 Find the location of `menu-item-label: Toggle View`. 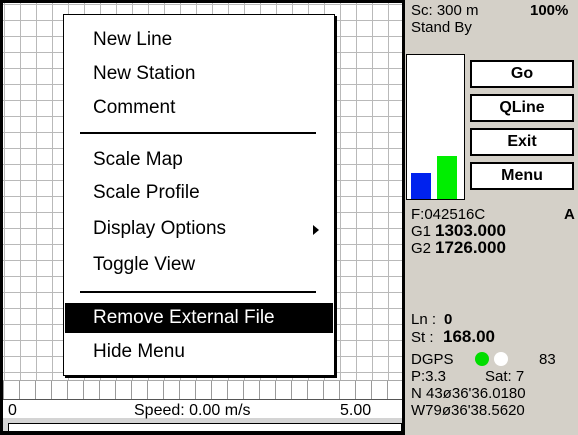

menu-item-label: Toggle View is located at coordinates (144, 264).